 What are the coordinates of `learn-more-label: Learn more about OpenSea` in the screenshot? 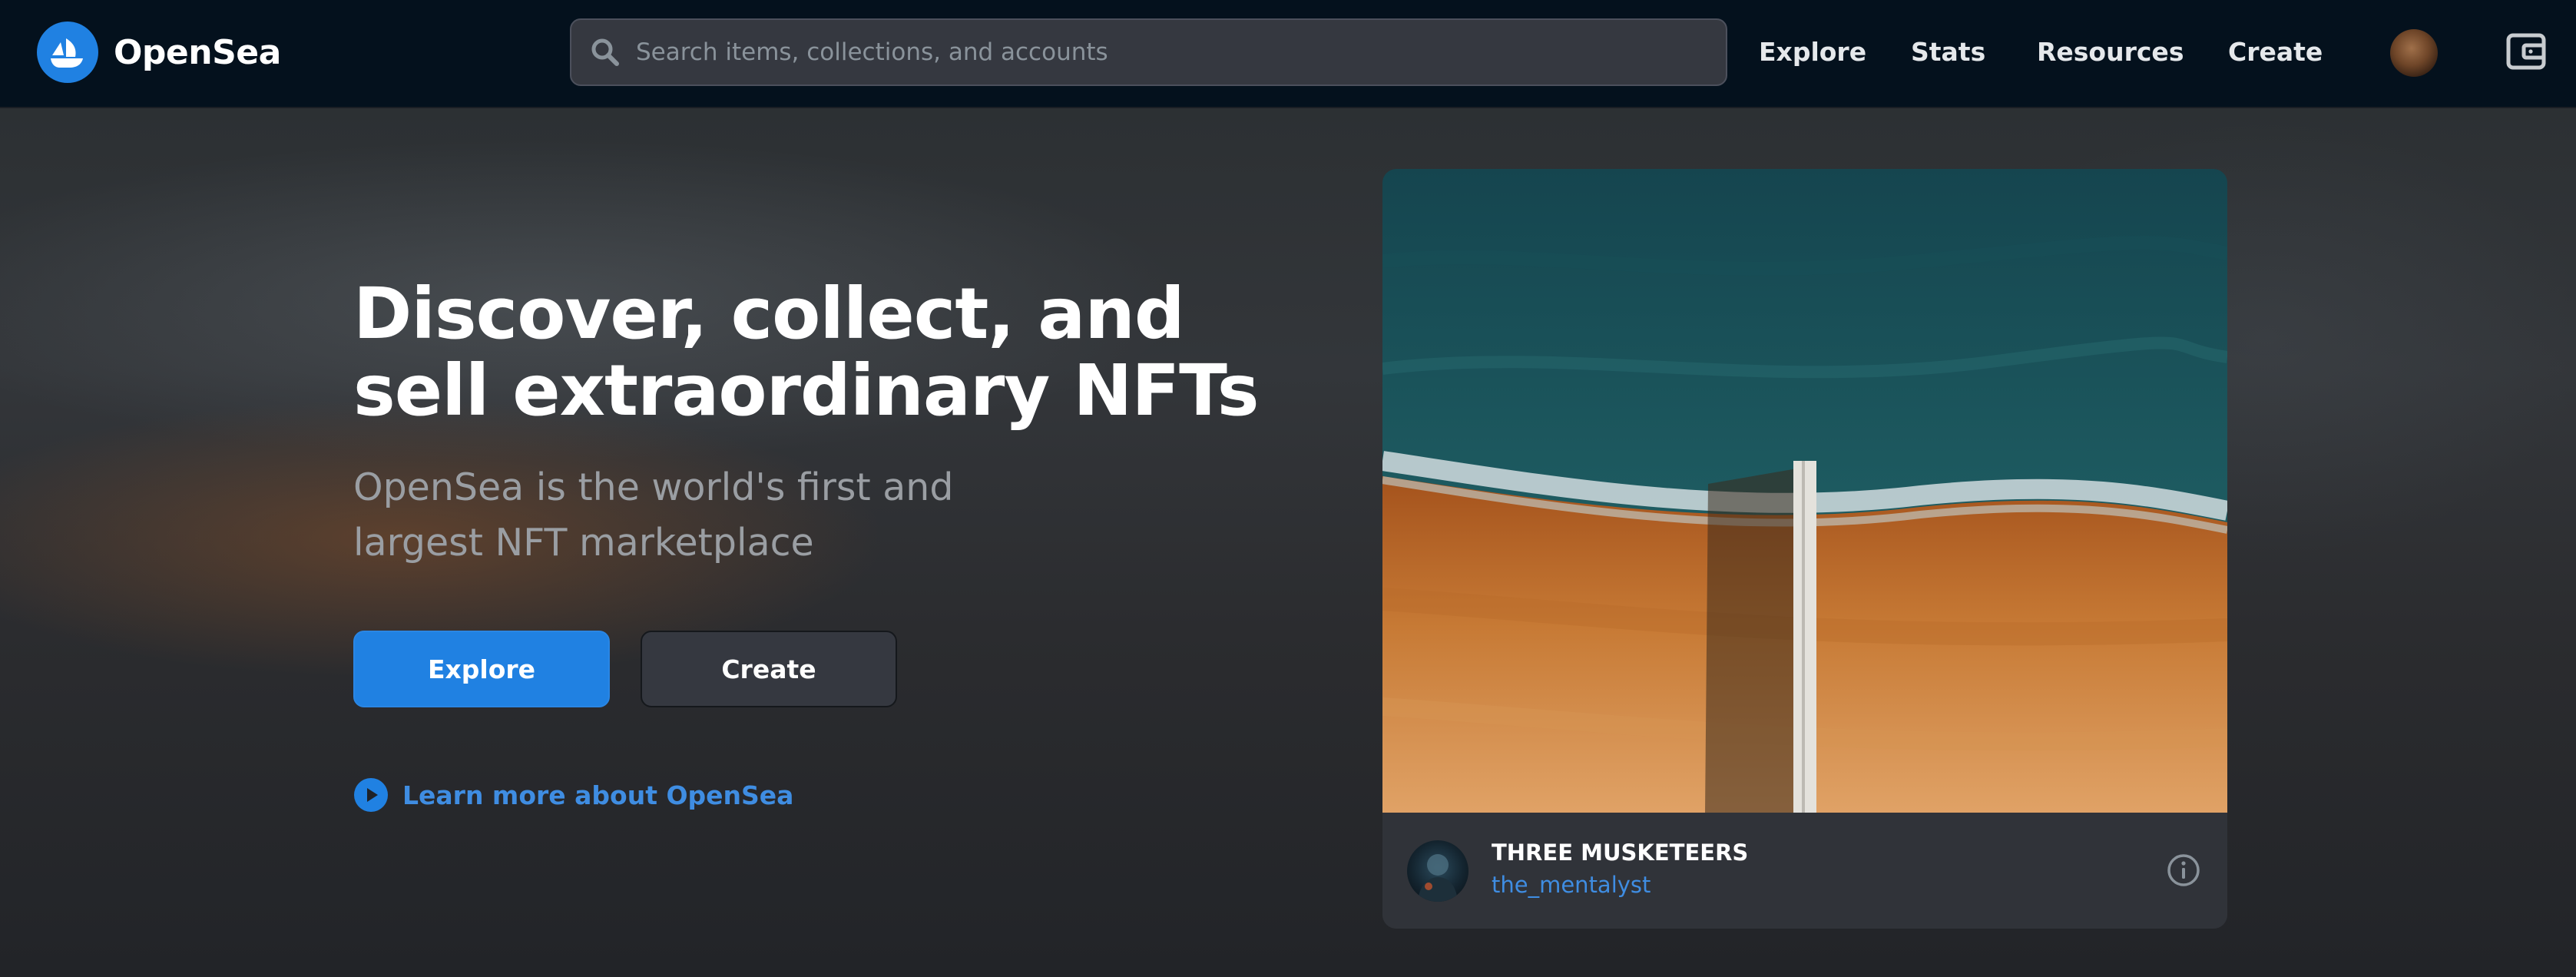 It's located at (598, 795).